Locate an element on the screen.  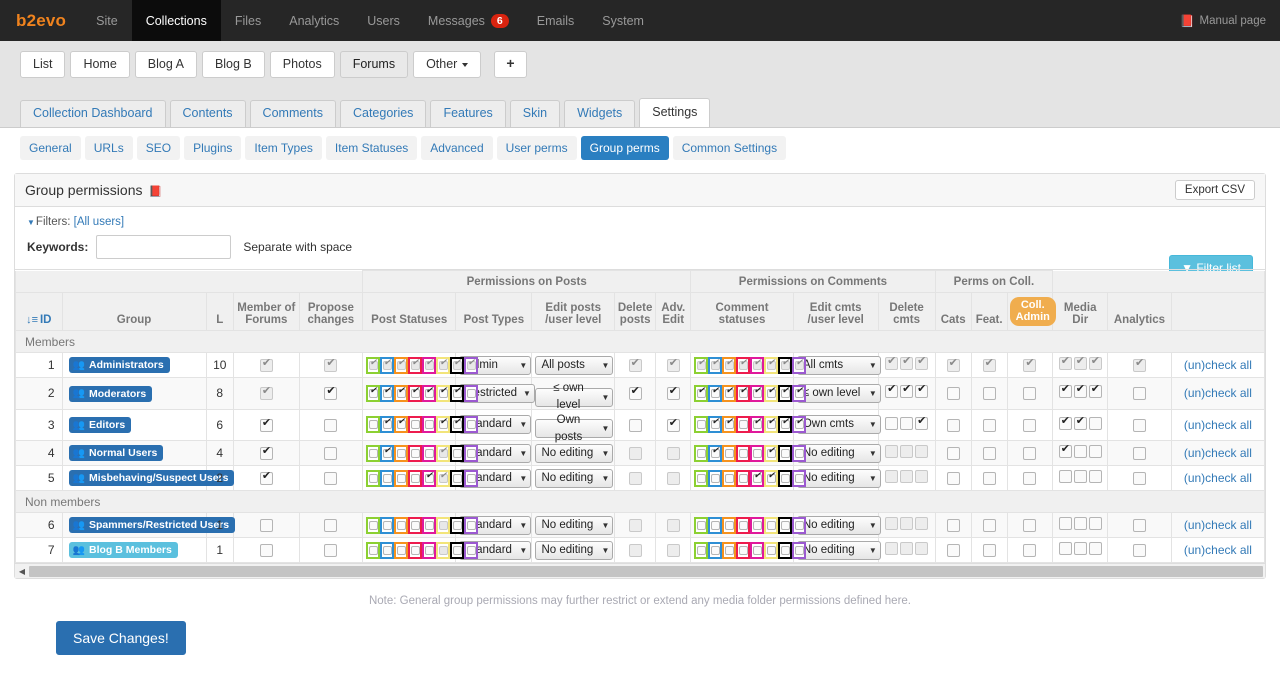
book-icon: 📕 is located at coordinates (156, 192).